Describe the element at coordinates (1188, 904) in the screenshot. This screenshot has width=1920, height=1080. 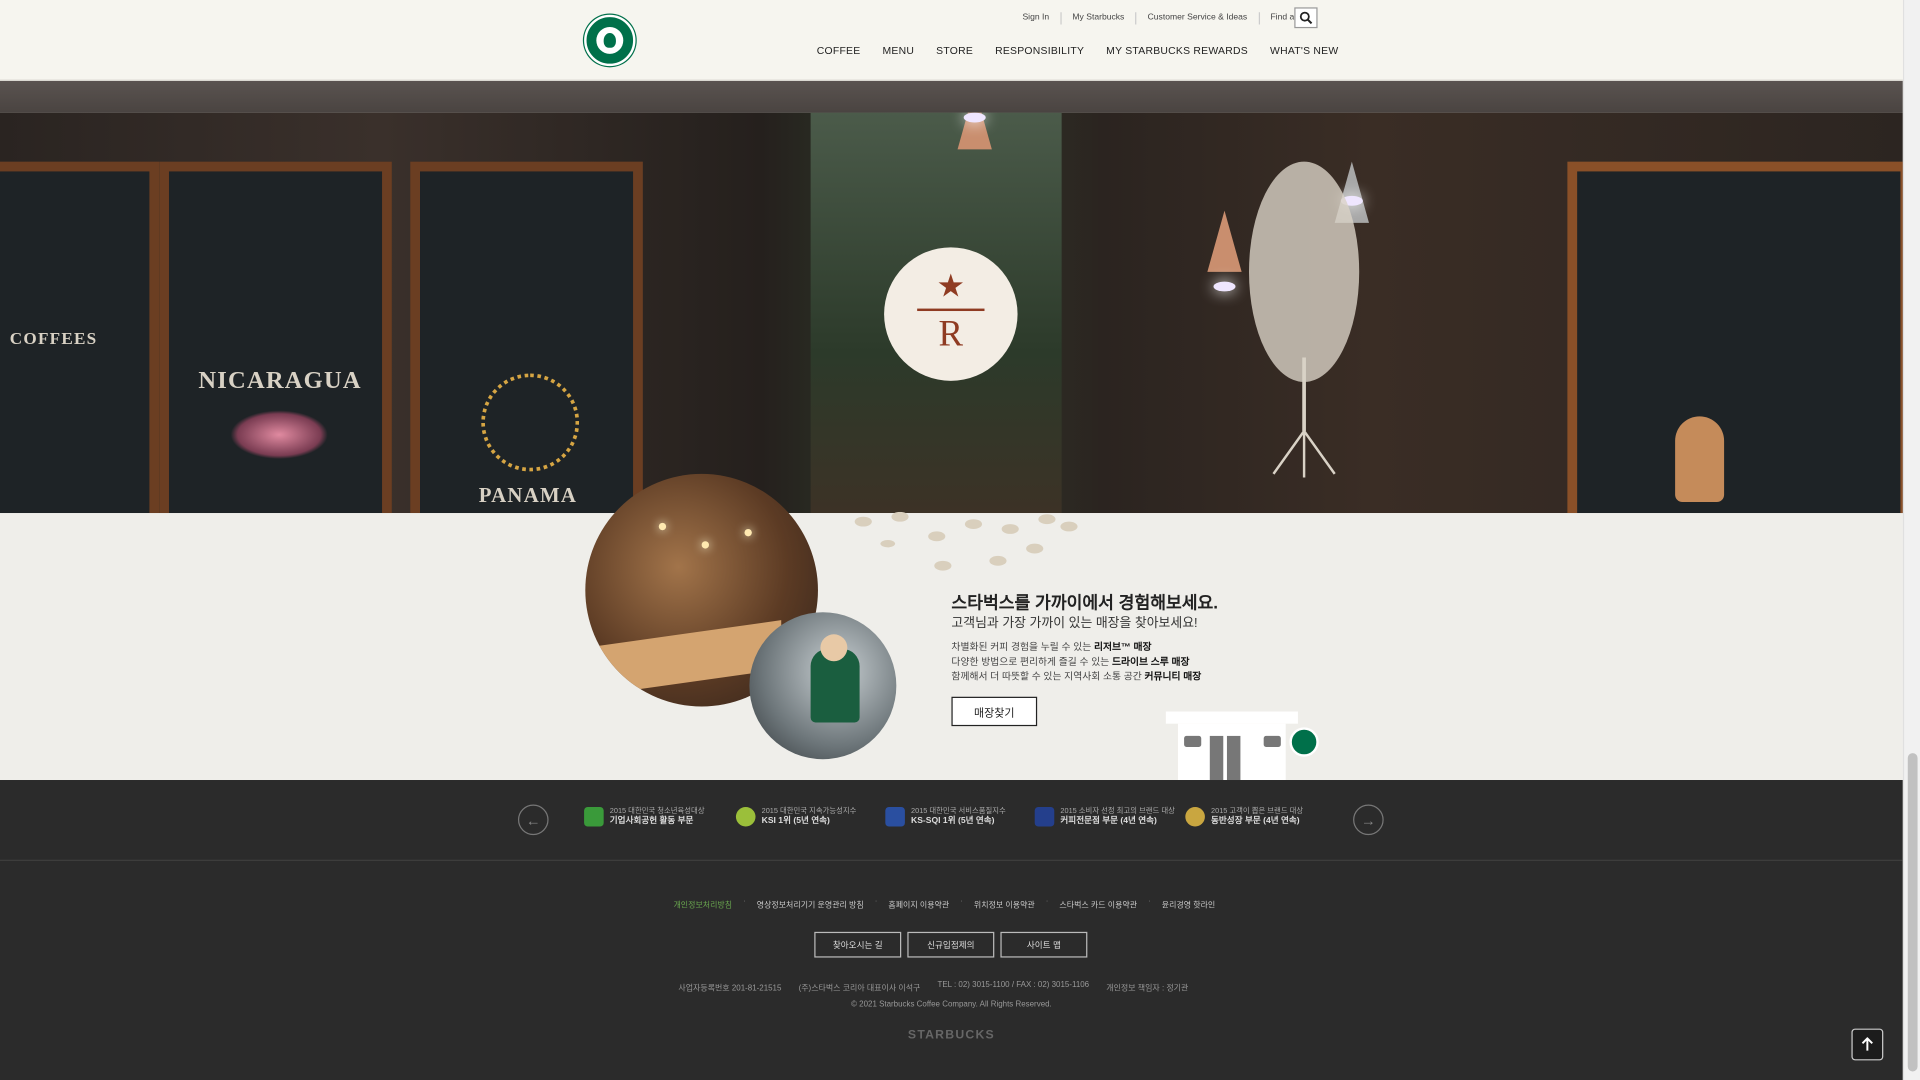
I see `ethics-hotline-link: 윤리경영 핫라인` at that location.